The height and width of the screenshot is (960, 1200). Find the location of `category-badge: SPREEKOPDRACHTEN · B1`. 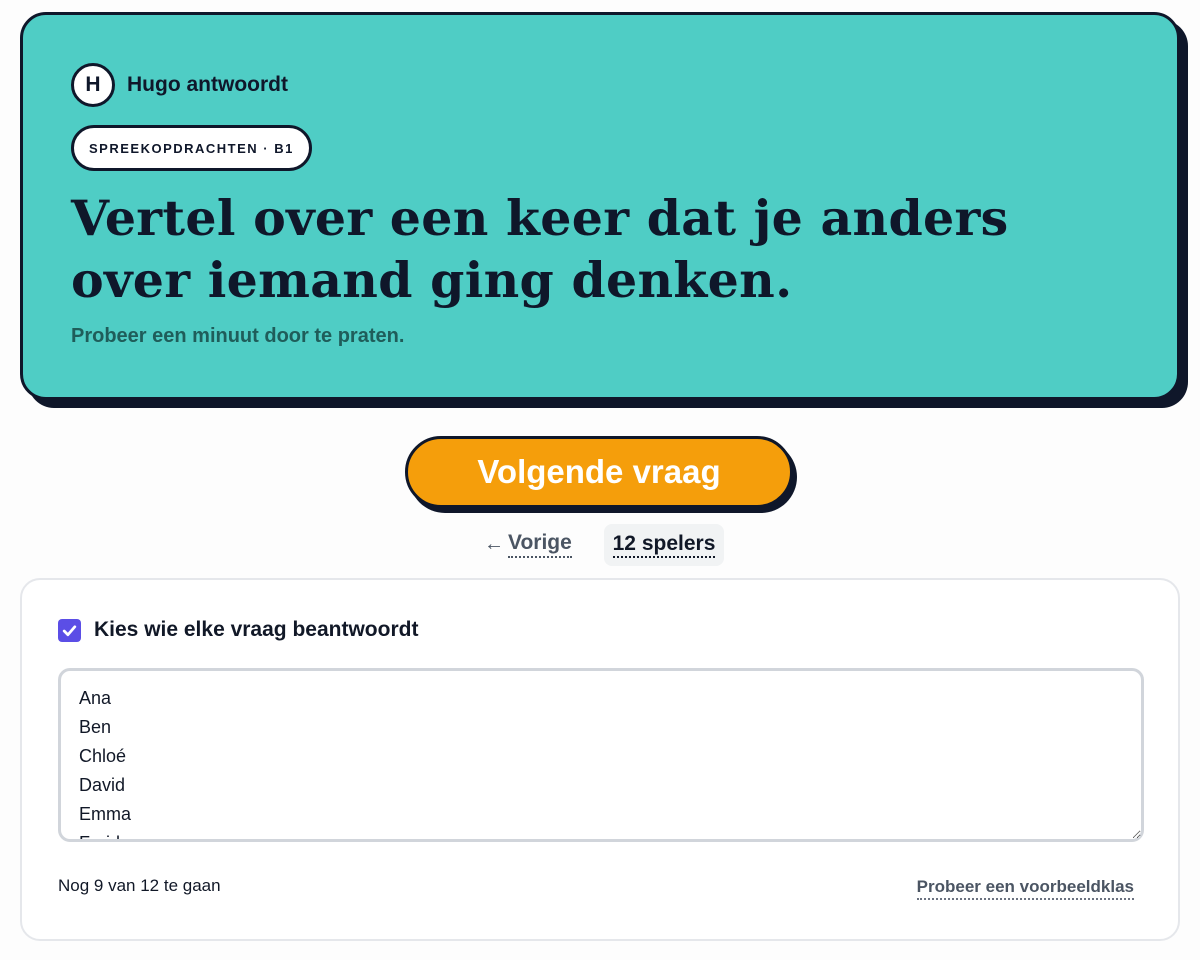

category-badge: SPREEKOPDRACHTEN · B1 is located at coordinates (191, 148).